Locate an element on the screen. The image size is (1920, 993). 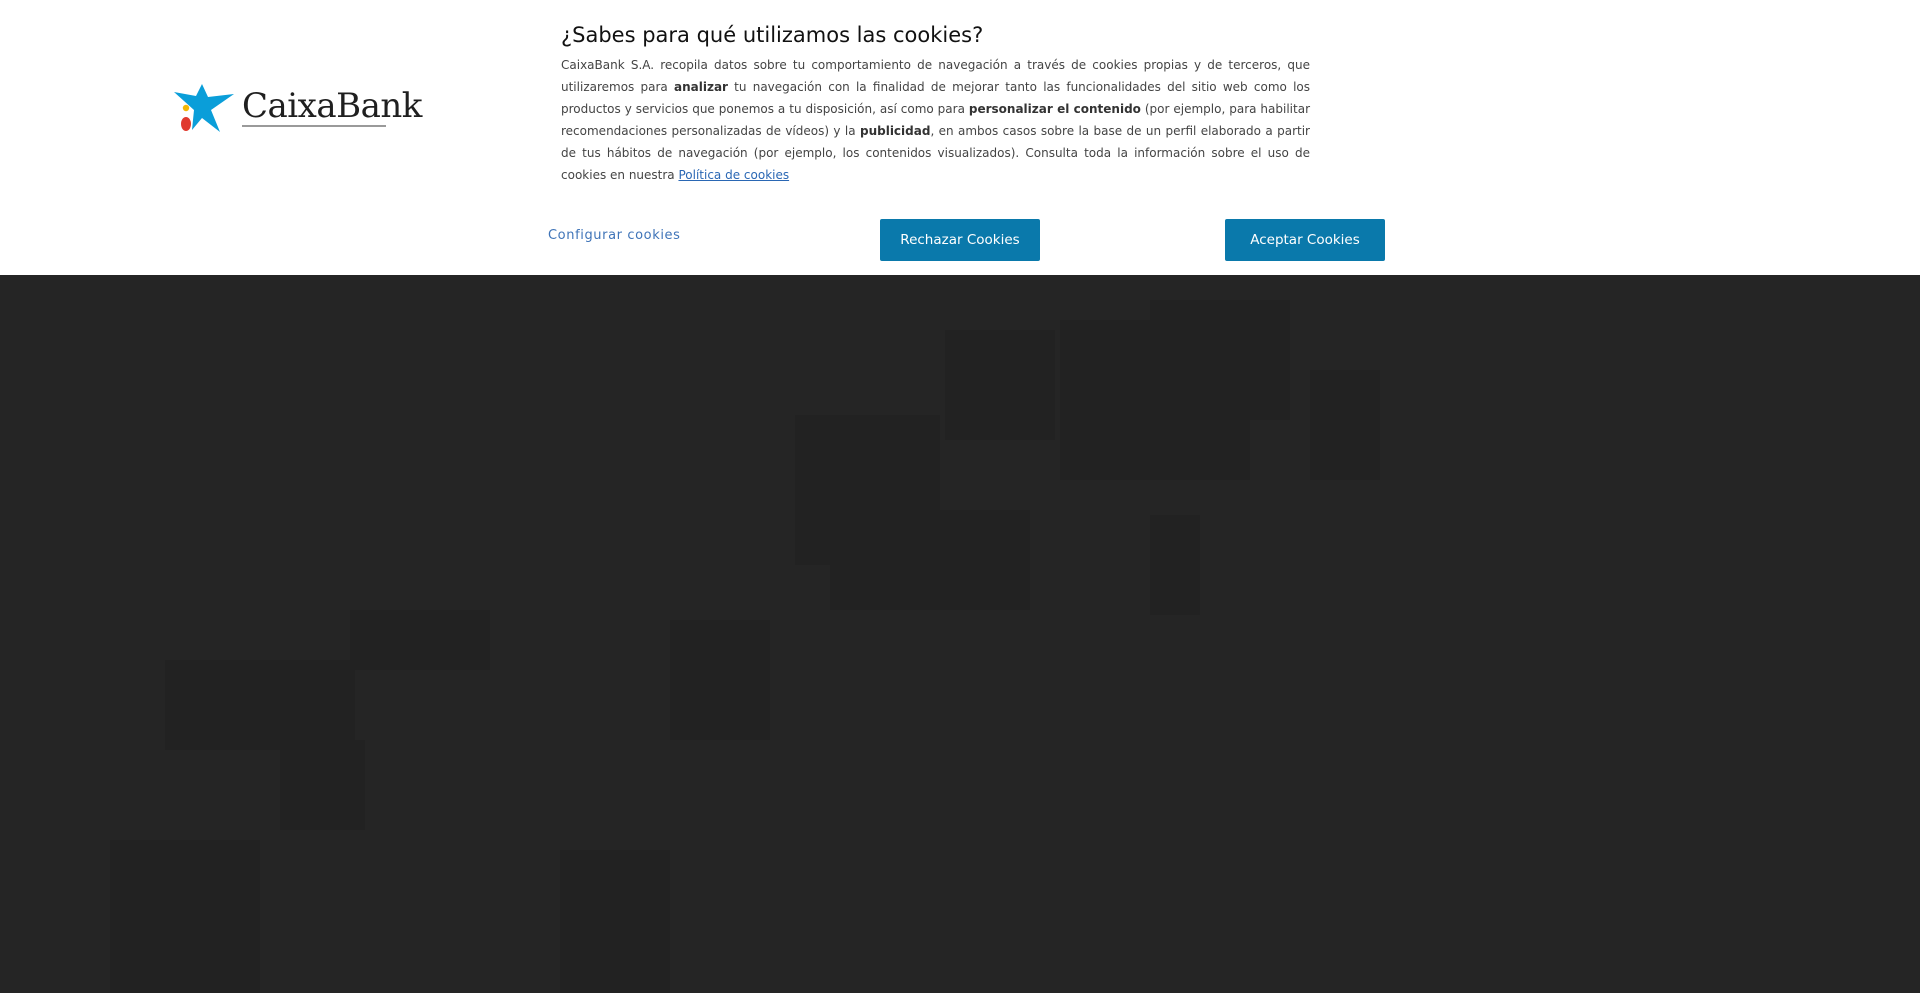
star-icon is located at coordinates (204, 108).